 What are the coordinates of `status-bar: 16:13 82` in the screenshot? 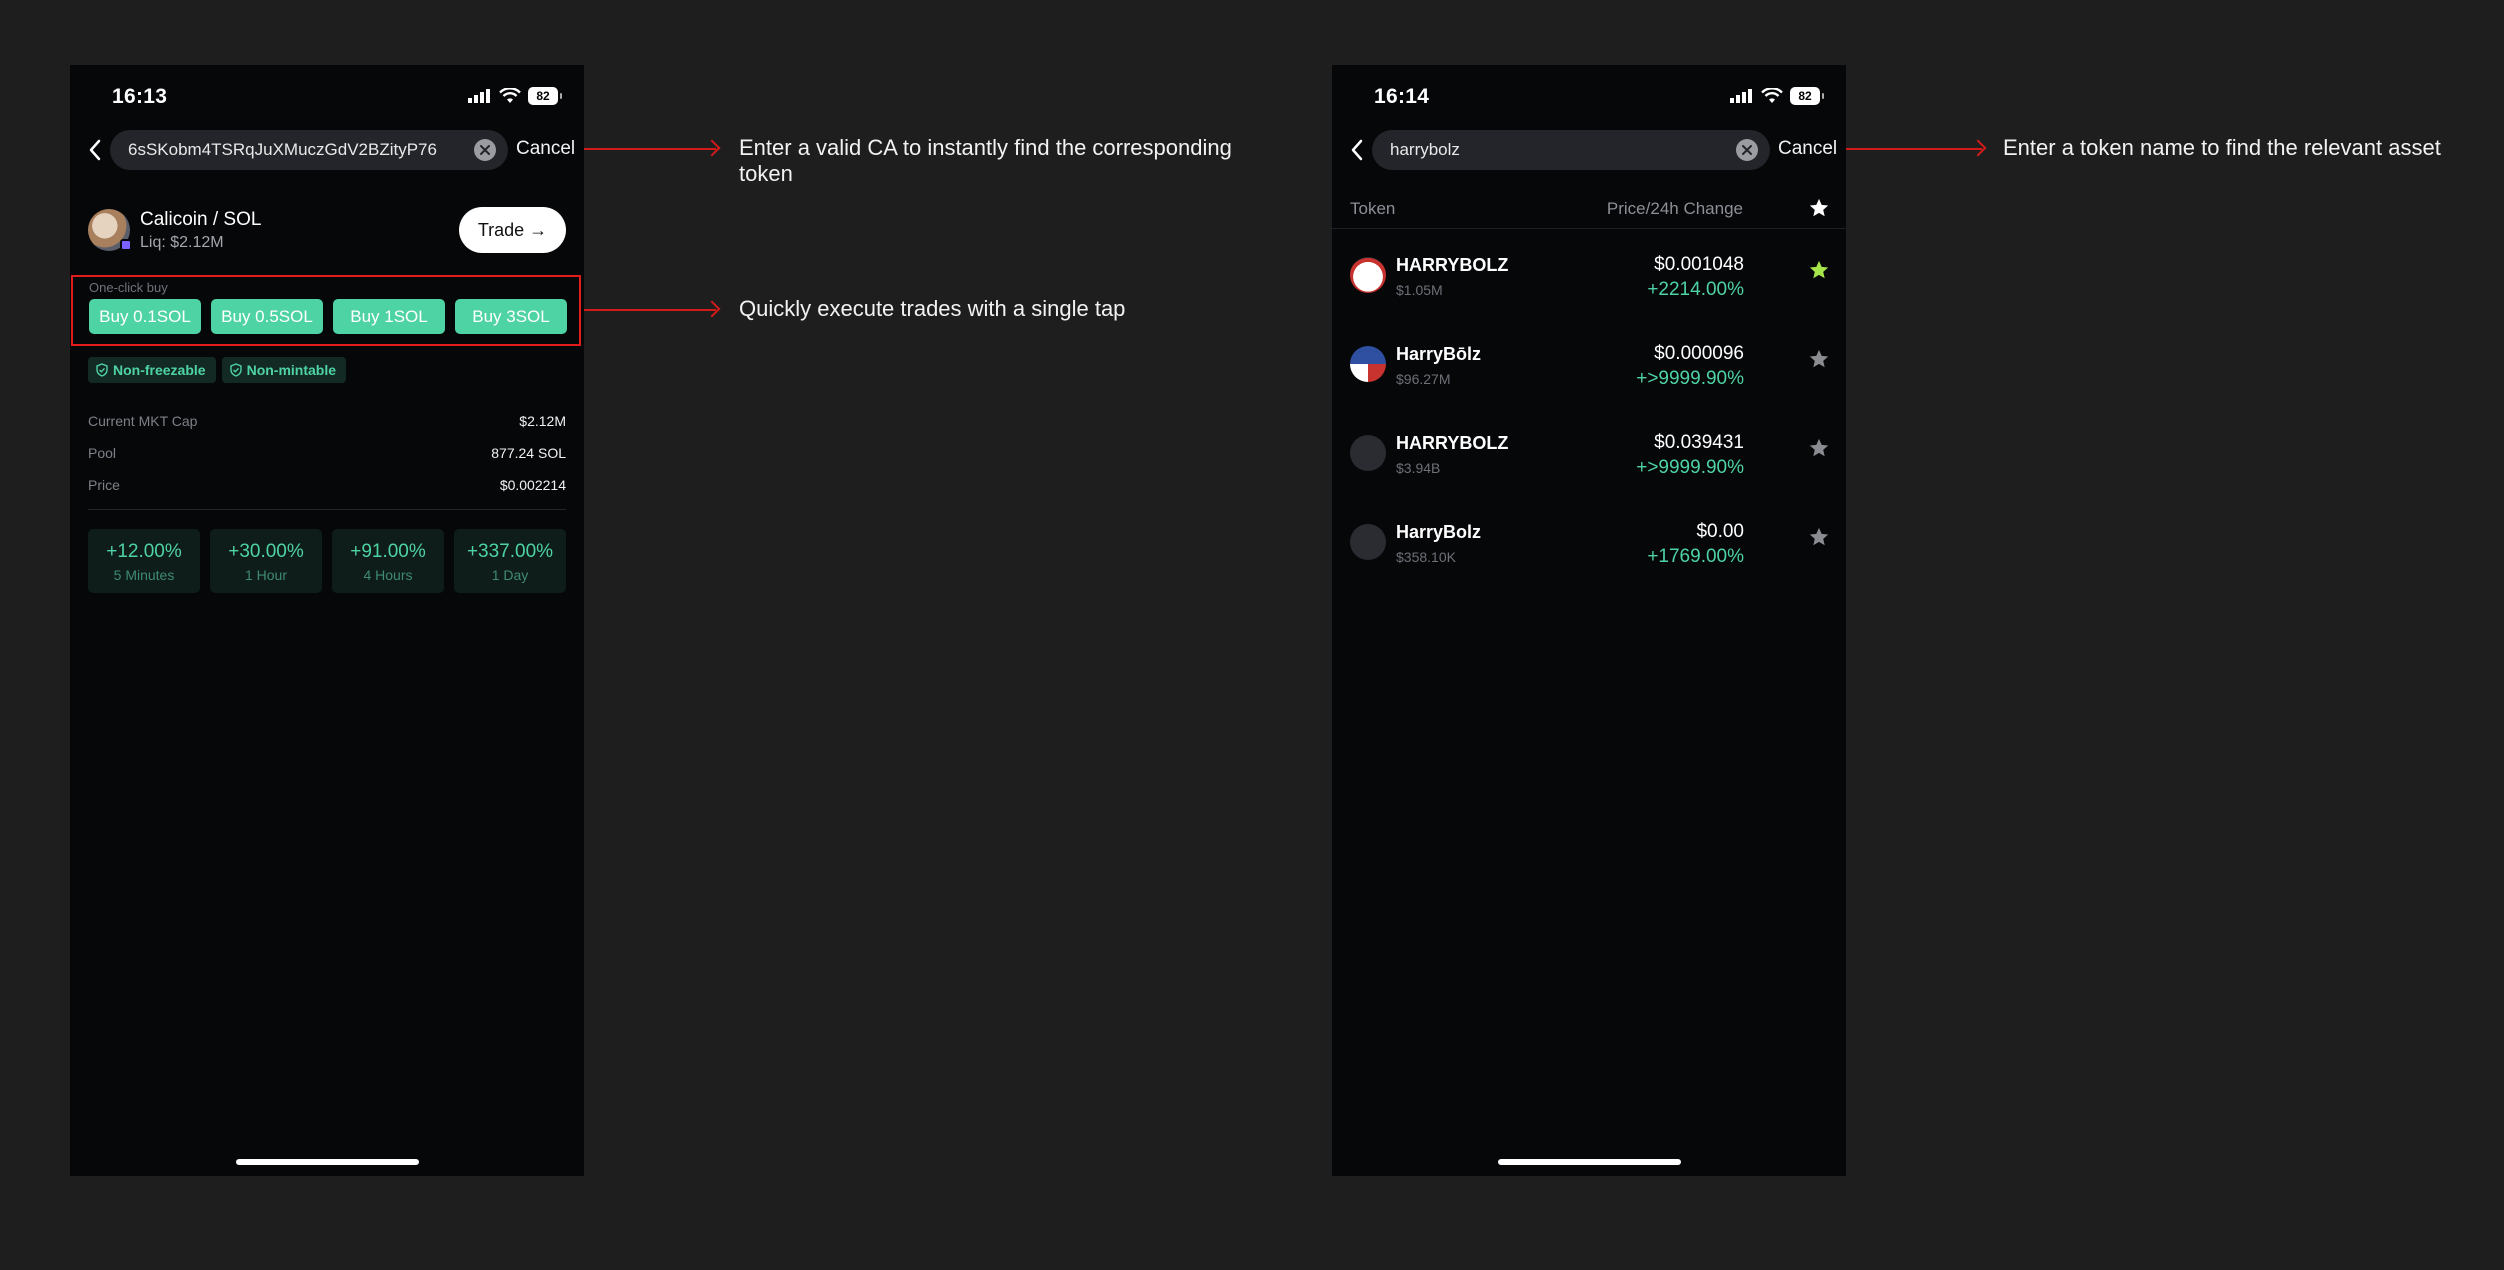 It's located at (327, 98).